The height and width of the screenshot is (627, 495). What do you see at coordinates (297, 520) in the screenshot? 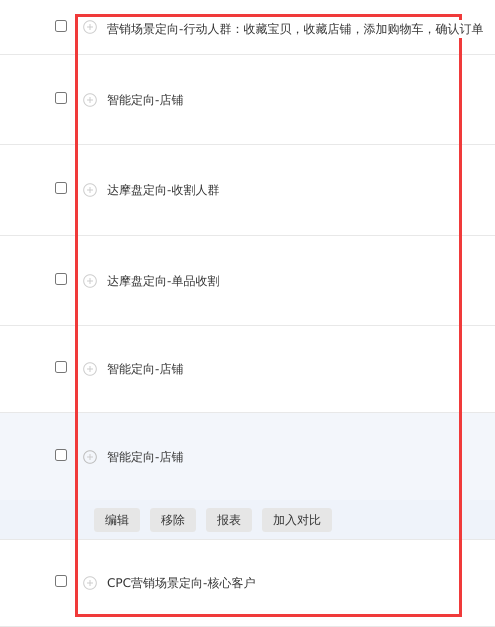
I see `action-button: 加入对比` at bounding box center [297, 520].